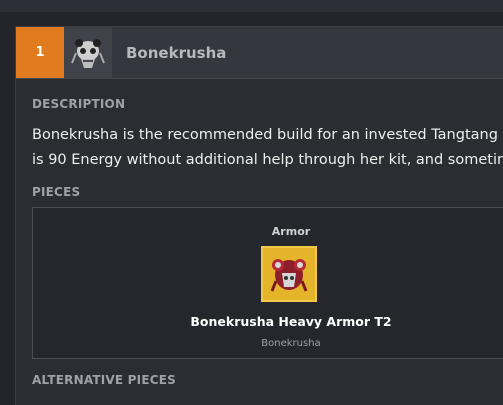  Describe the element at coordinates (79, 104) in the screenshot. I see `description-heading: DESCRIPTION` at that location.